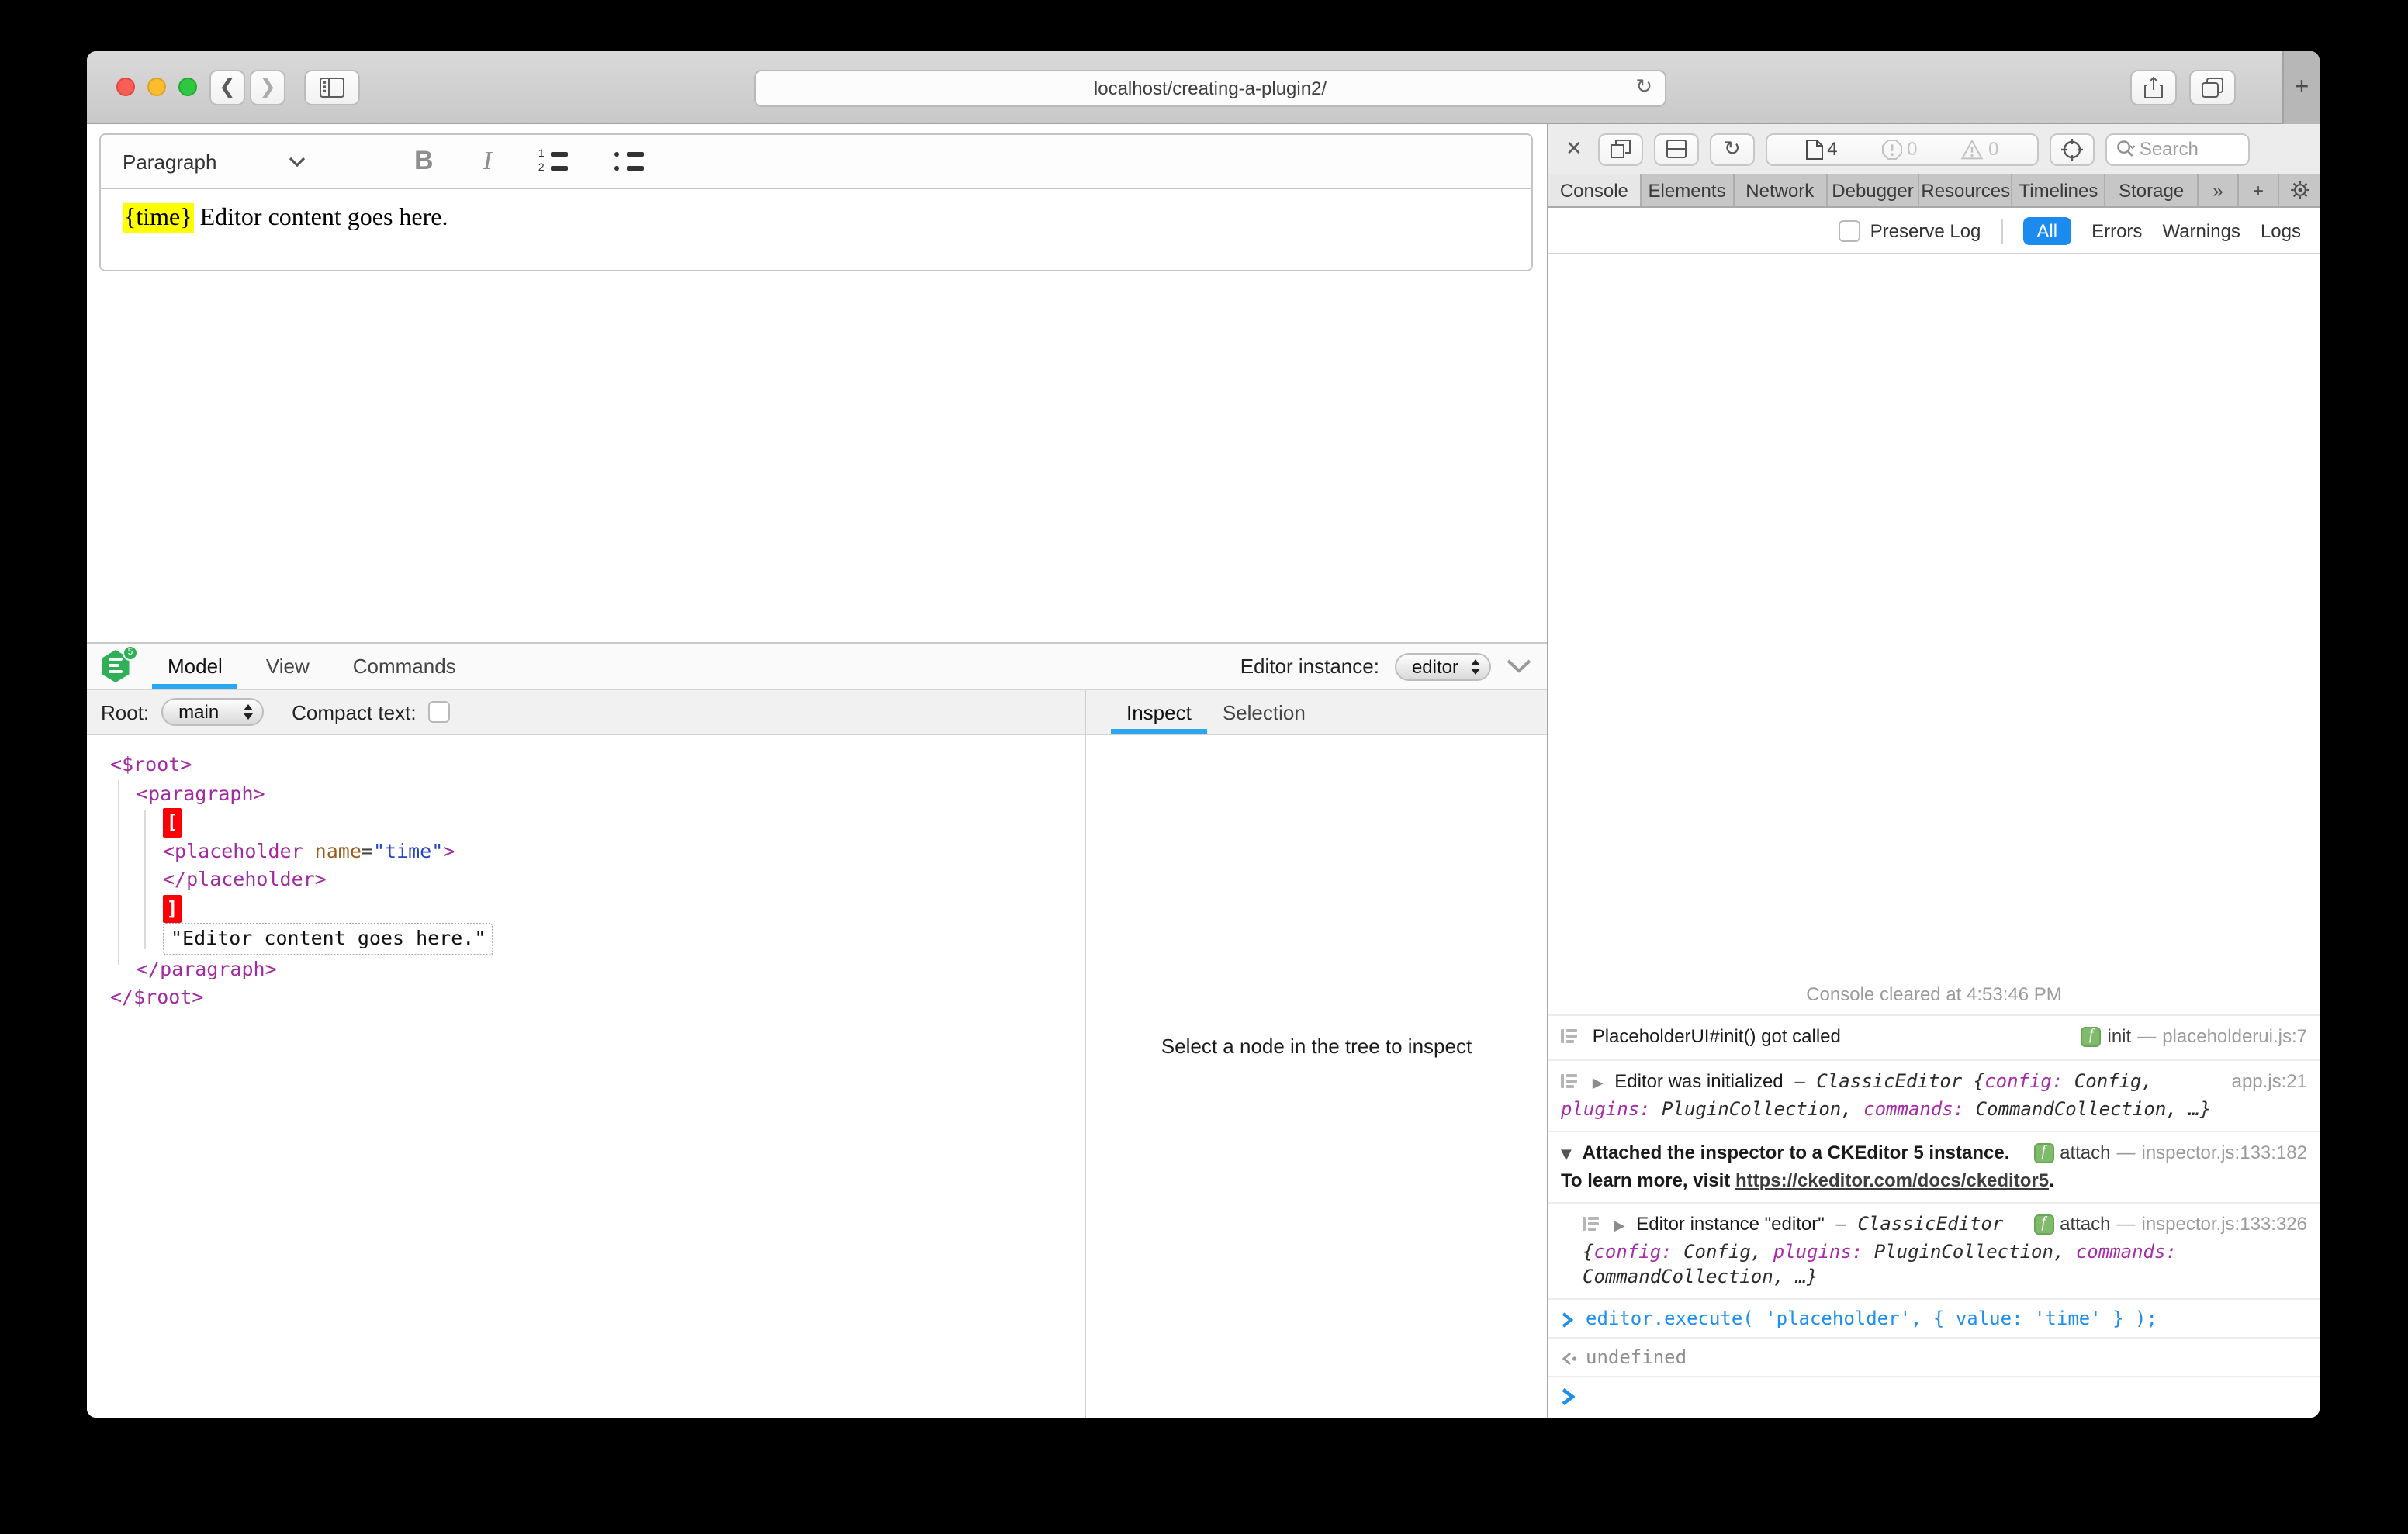  I want to click on message-source: f attach — inspector.js:133:182, so click(2170, 1152).